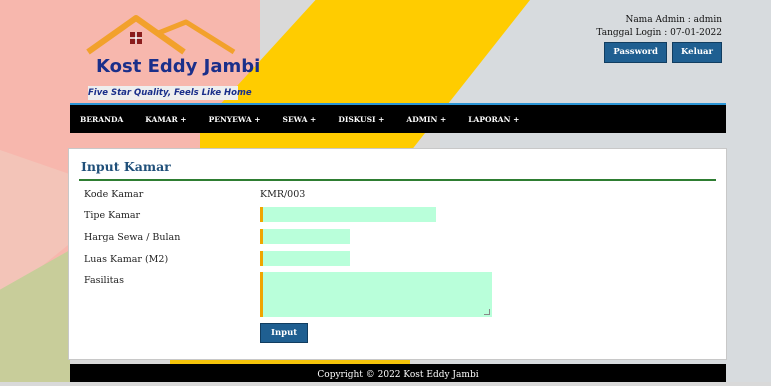  What do you see at coordinates (426, 119) in the screenshot?
I see `nav-item-admin: ADMIN +` at bounding box center [426, 119].